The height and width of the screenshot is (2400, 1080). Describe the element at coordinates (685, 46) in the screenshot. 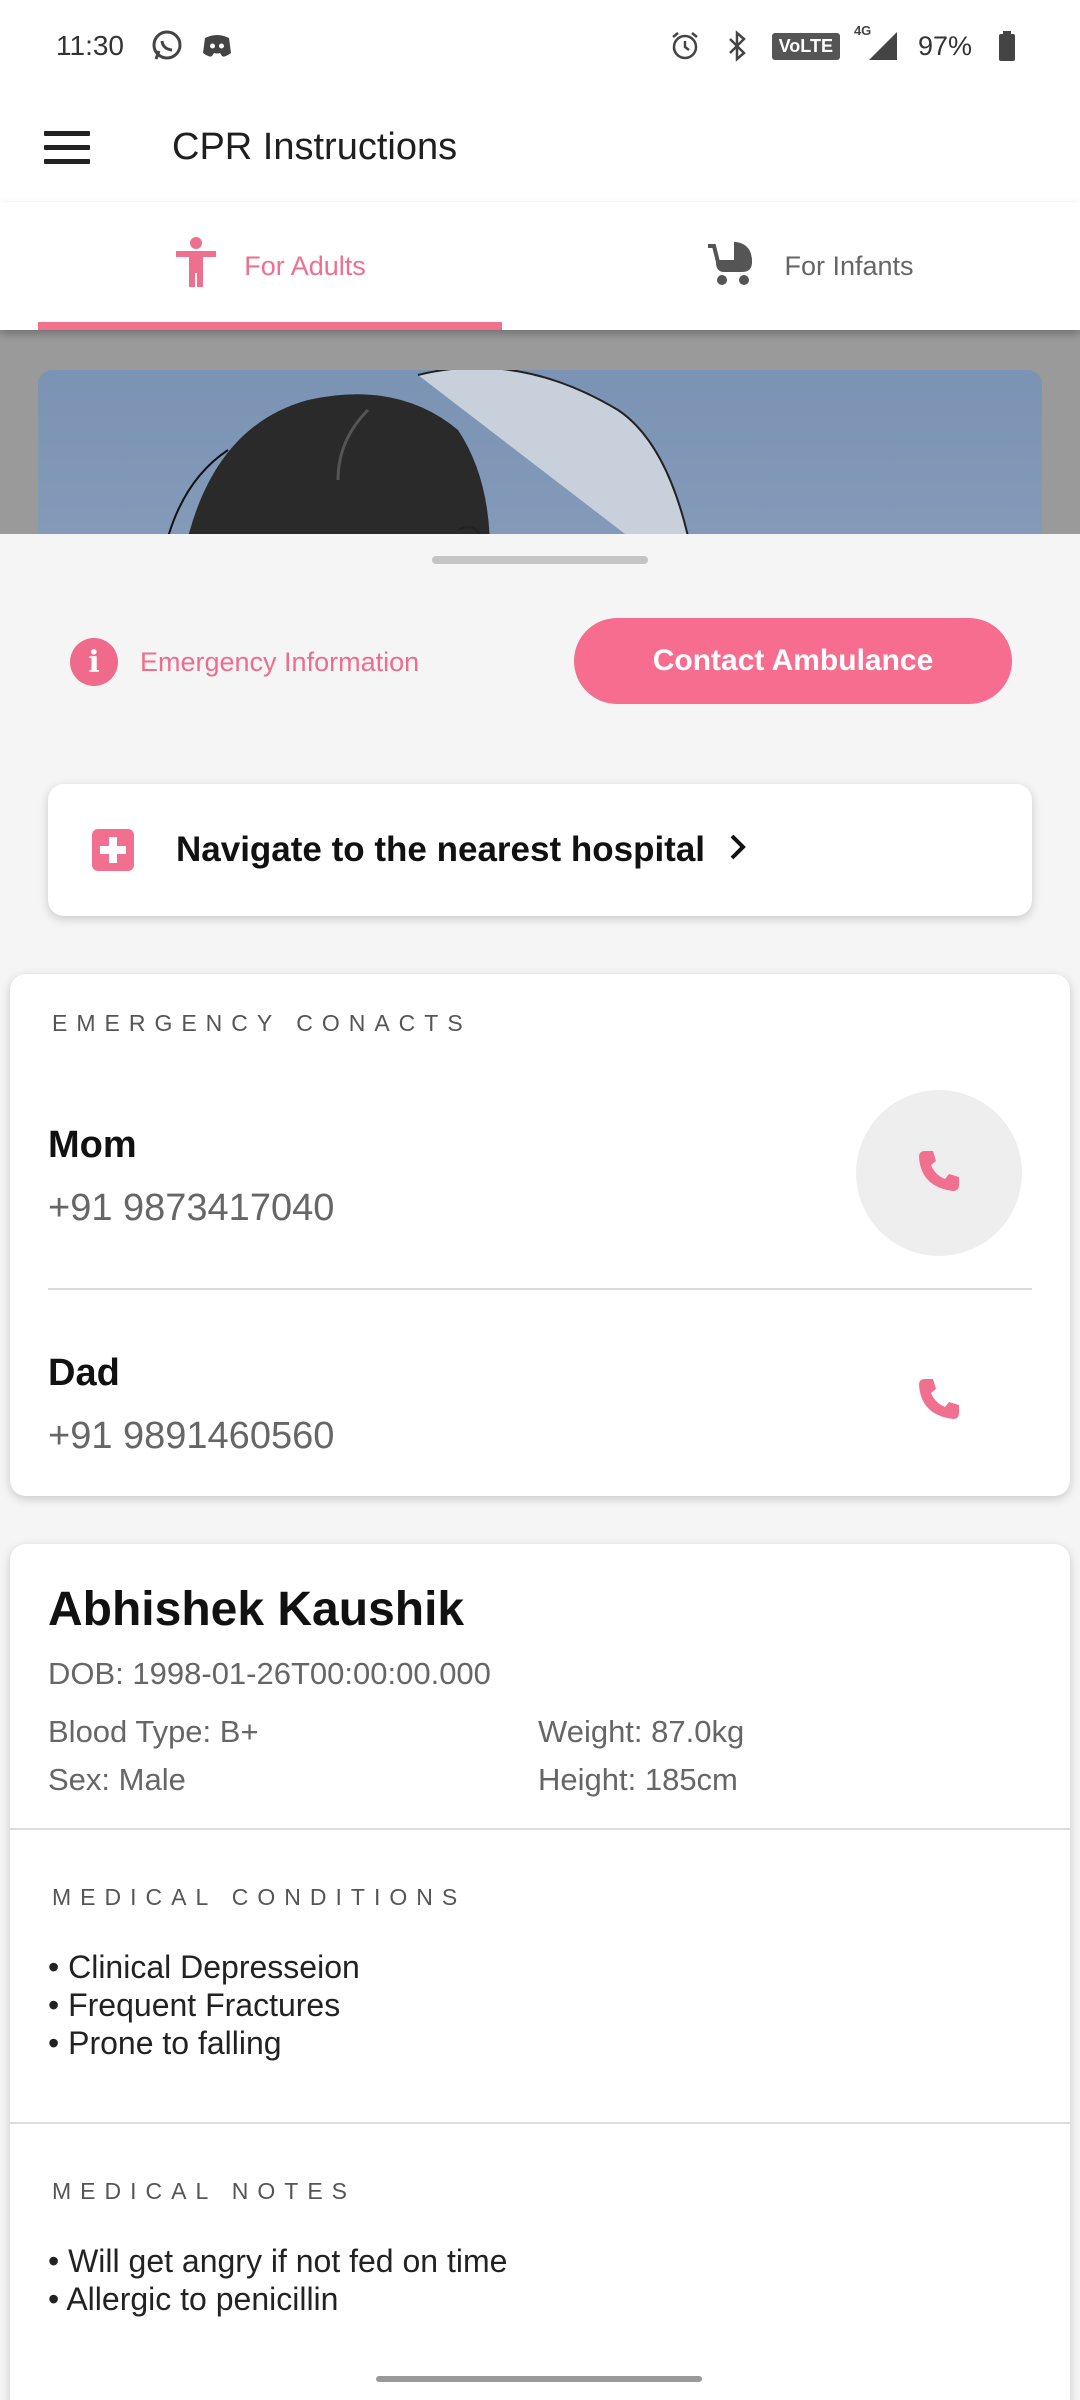

I see `alarm-icon` at that location.